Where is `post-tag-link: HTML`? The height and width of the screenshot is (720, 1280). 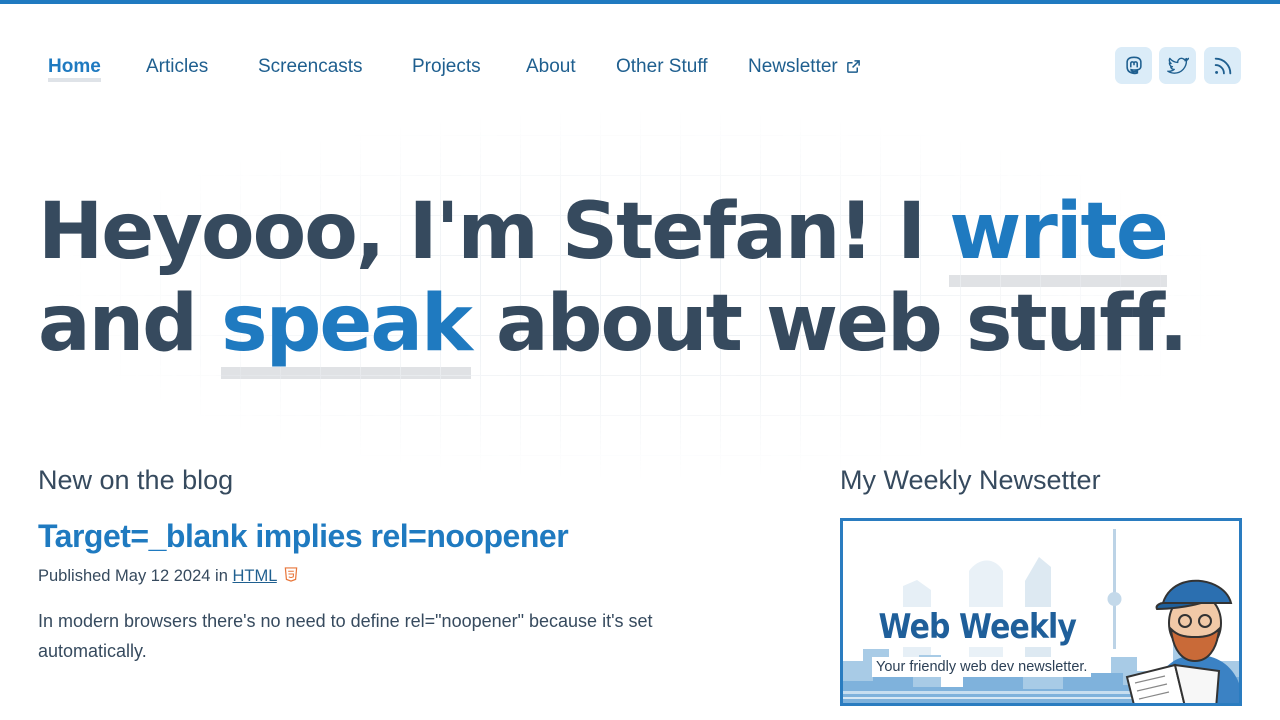
post-tag-link: HTML is located at coordinates (254, 576).